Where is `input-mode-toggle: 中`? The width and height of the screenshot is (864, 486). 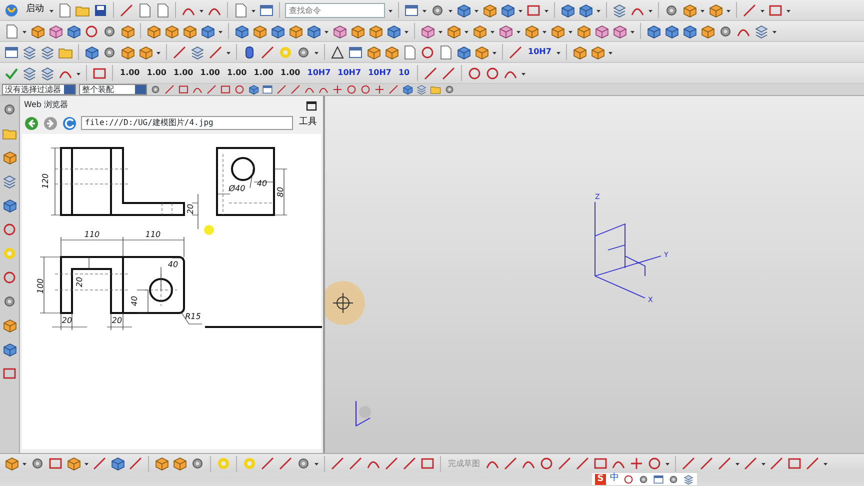
input-mode-toggle: 中 is located at coordinates (614, 479).